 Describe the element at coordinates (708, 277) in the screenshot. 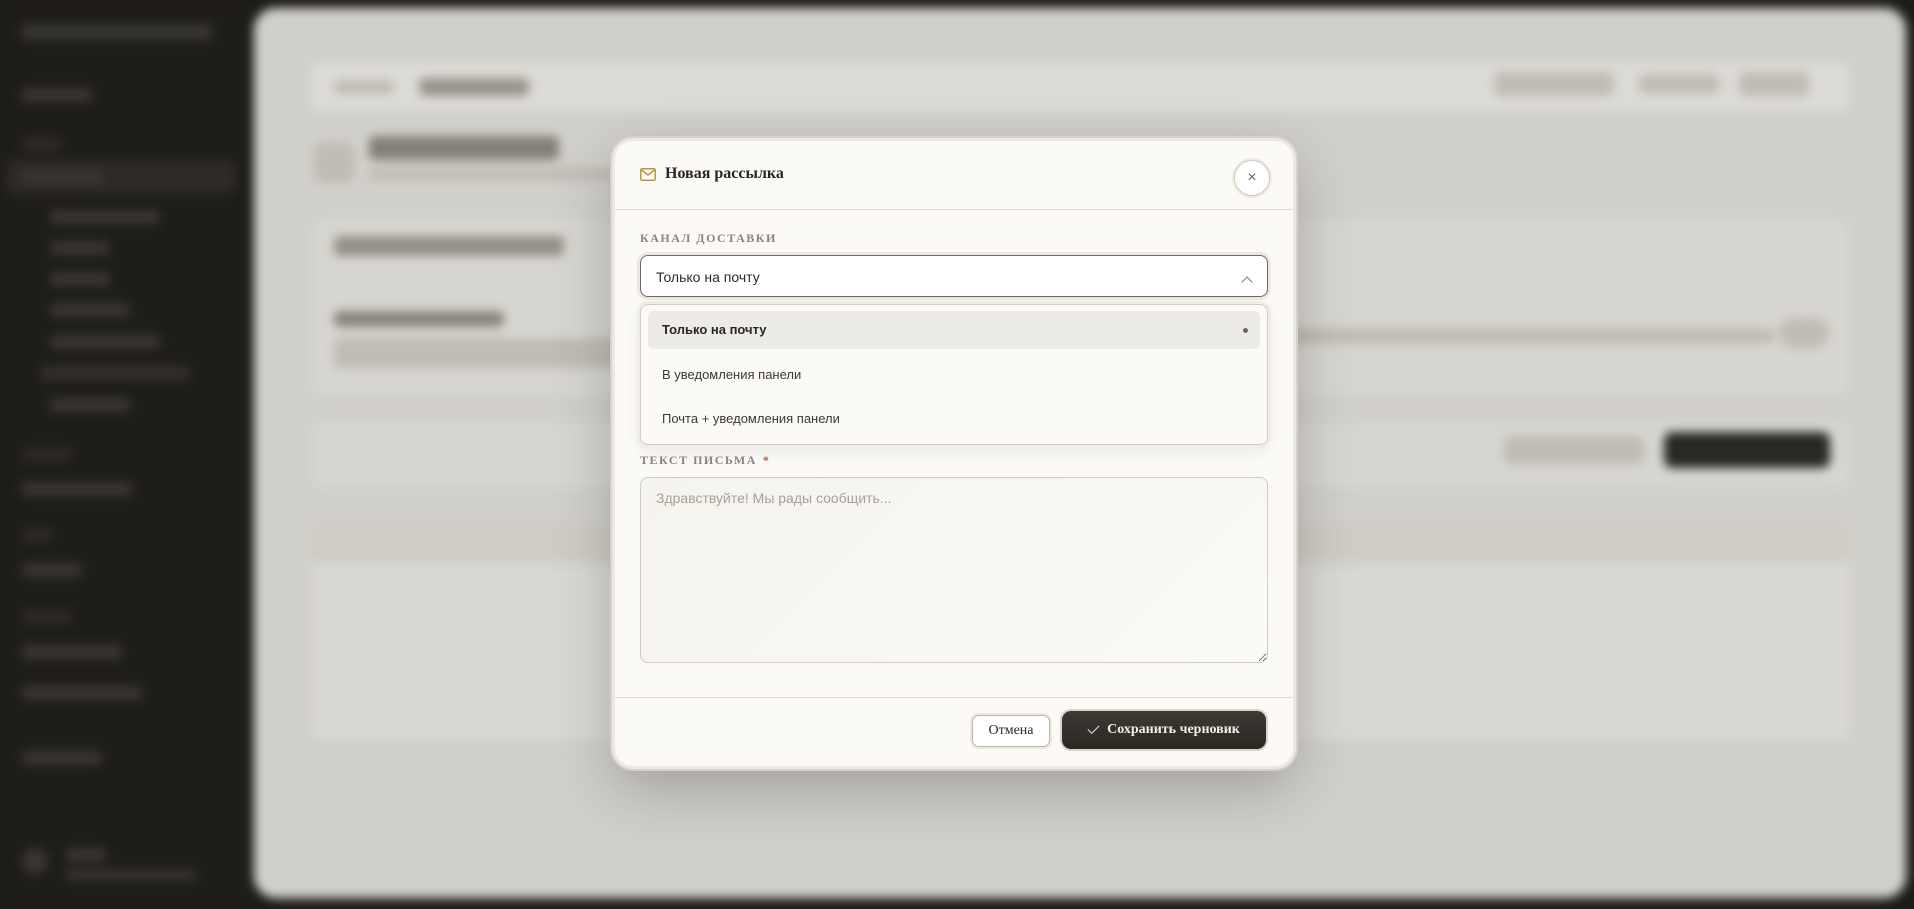

I see `channel-select-value: Только на почту` at that location.